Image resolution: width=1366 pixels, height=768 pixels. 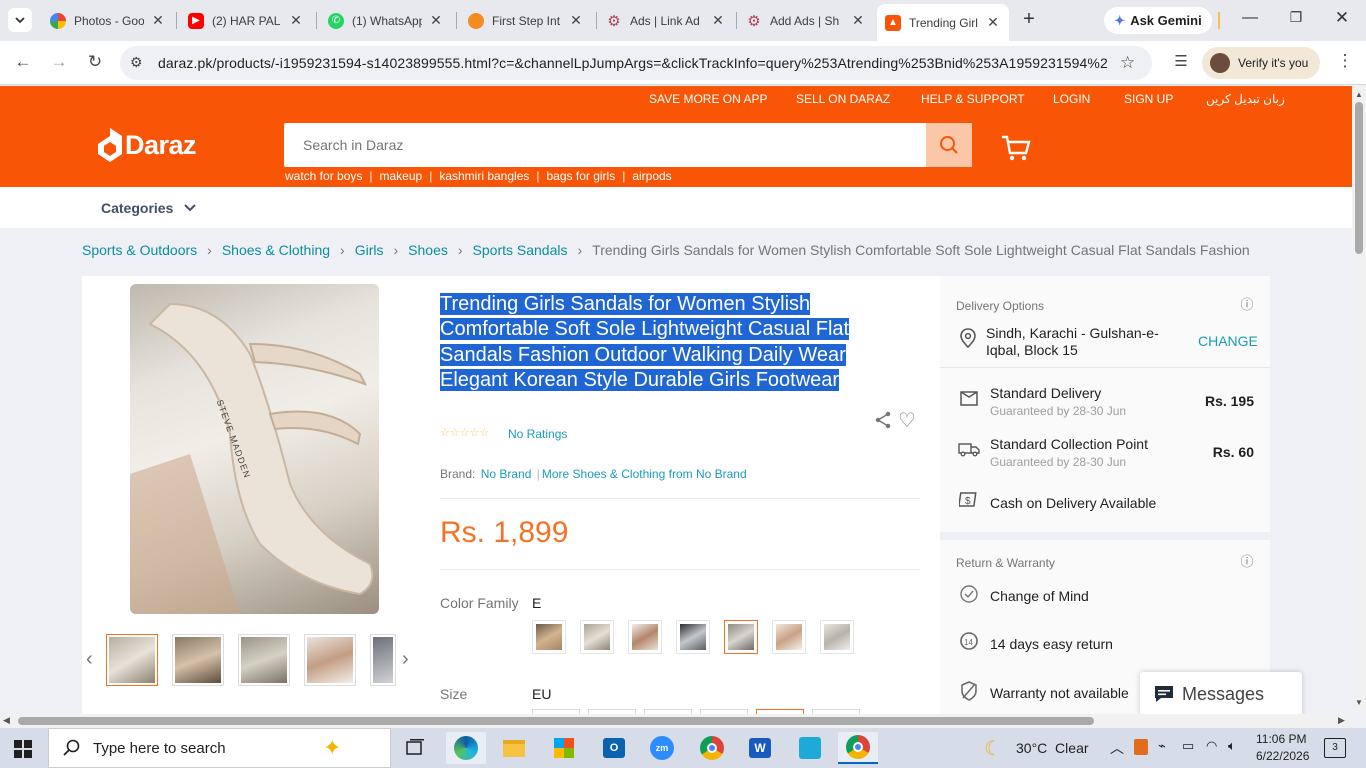 I want to click on word-icon: W, so click(x=760, y=748).